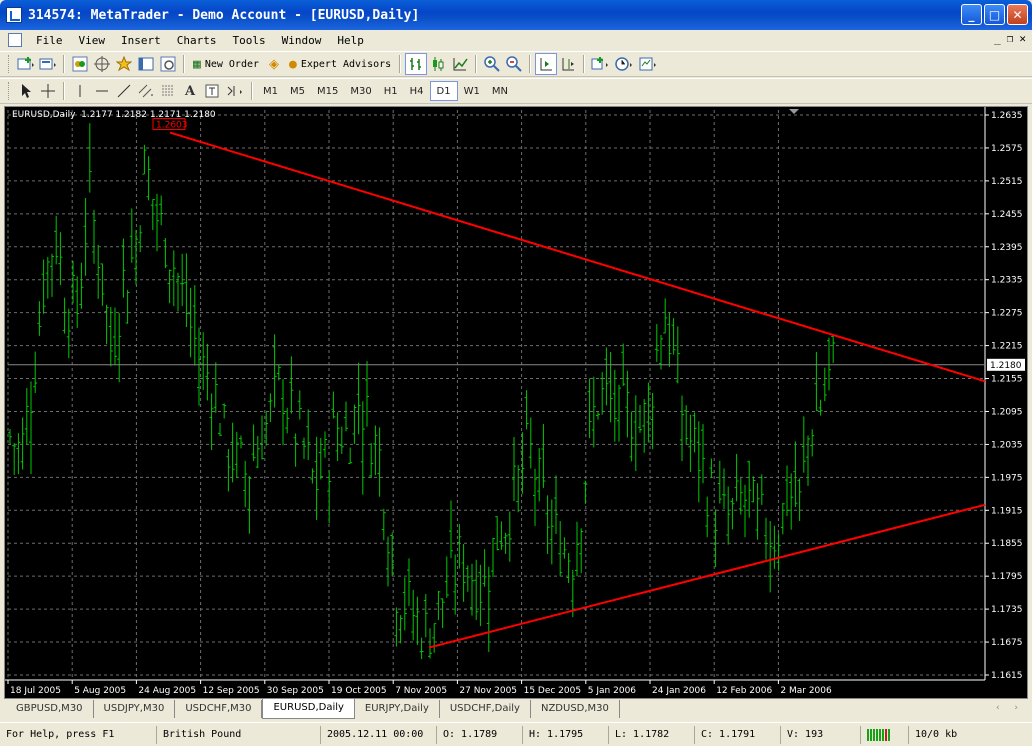  What do you see at coordinates (997, 38) in the screenshot?
I see `mdi-minimize-button: _` at bounding box center [997, 38].